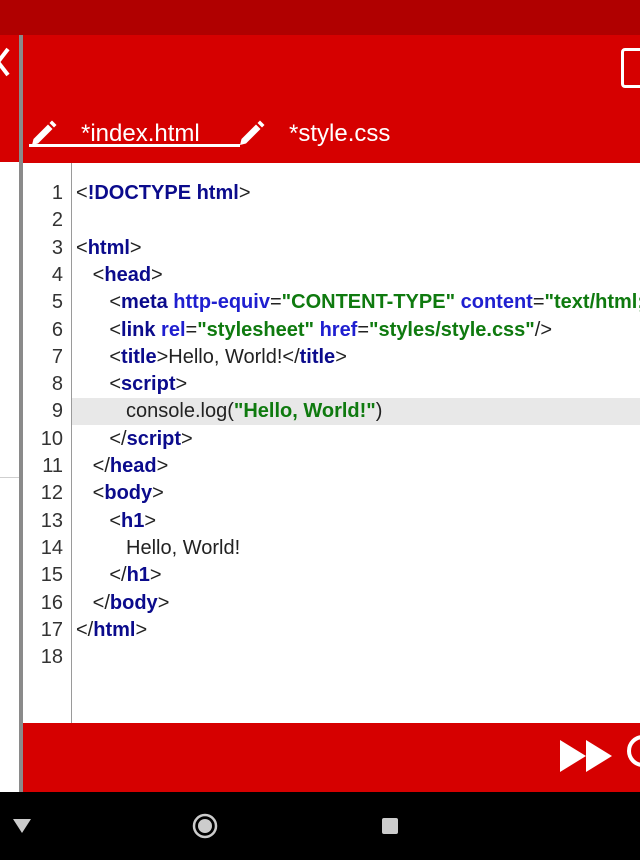 Image resolution: width=640 pixels, height=860 pixels. What do you see at coordinates (22, 826) in the screenshot?
I see `back-button` at bounding box center [22, 826].